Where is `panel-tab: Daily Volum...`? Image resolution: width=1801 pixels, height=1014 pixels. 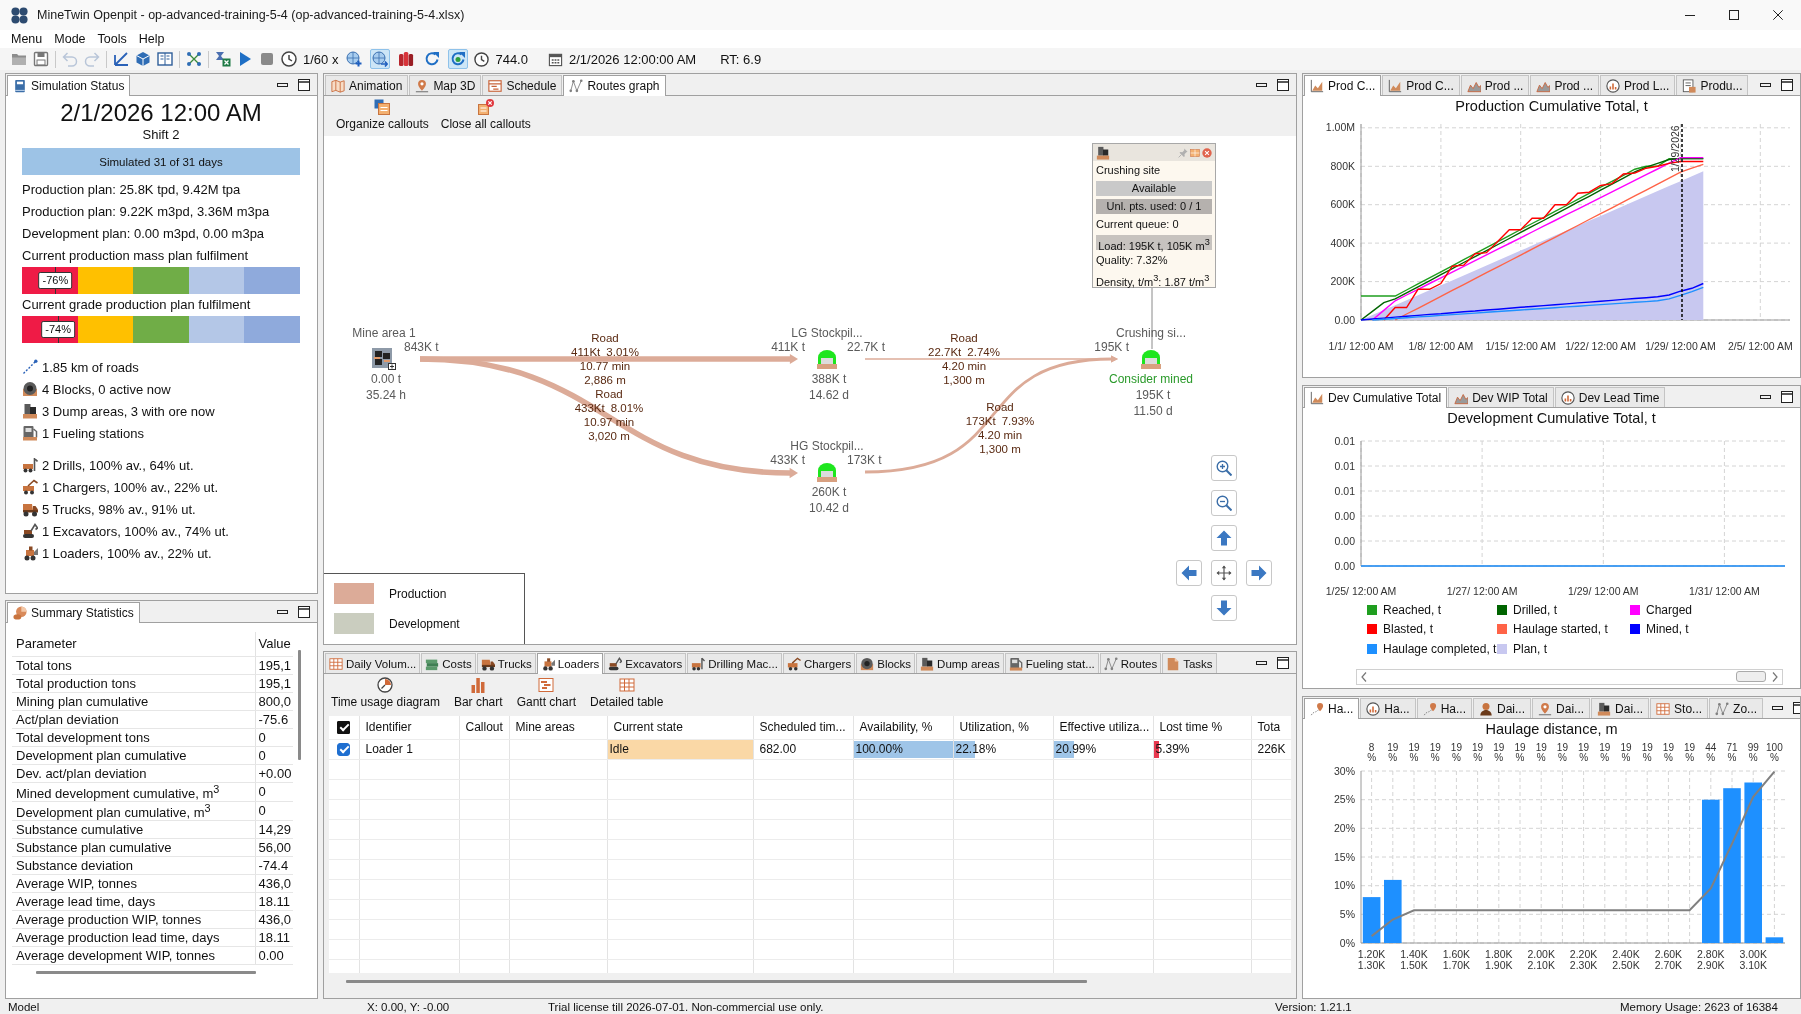 panel-tab: Daily Volum... is located at coordinates (373, 663).